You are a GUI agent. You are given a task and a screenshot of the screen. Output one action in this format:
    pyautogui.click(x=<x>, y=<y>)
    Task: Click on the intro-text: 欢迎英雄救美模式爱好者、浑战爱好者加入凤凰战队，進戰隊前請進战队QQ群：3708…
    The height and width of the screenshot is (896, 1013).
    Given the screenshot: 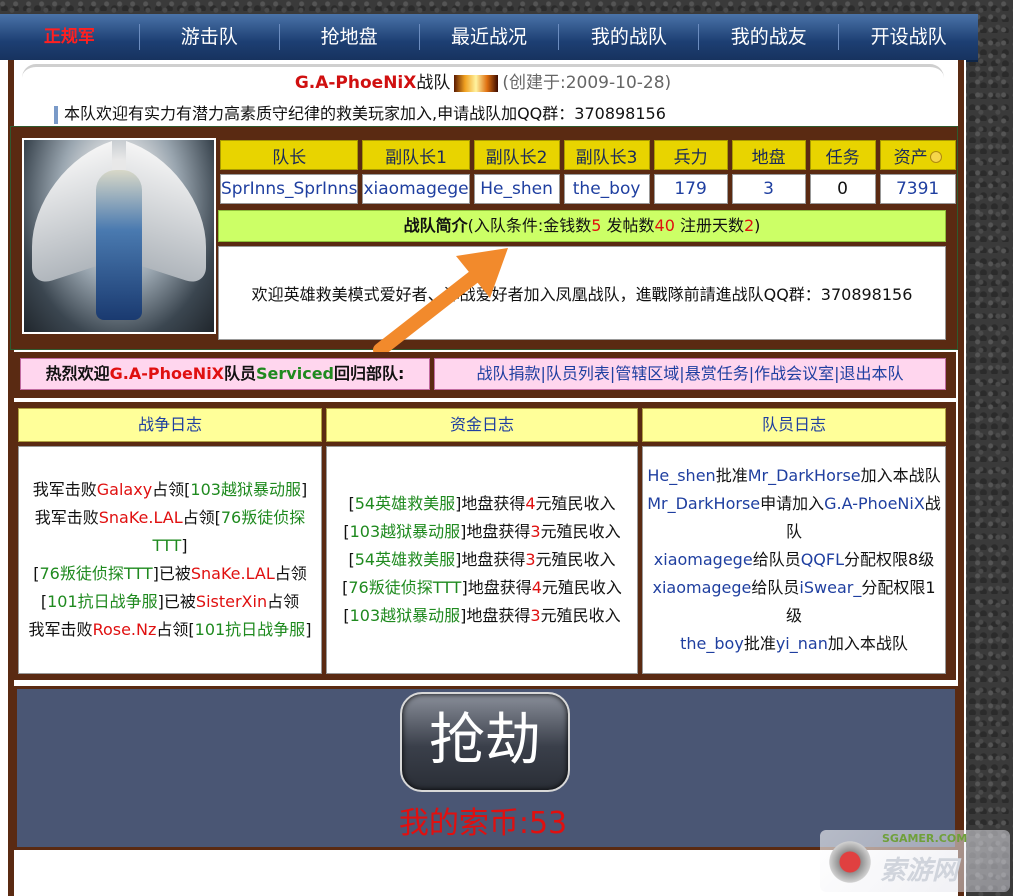 What is the action you would take?
    pyautogui.click(x=582, y=293)
    